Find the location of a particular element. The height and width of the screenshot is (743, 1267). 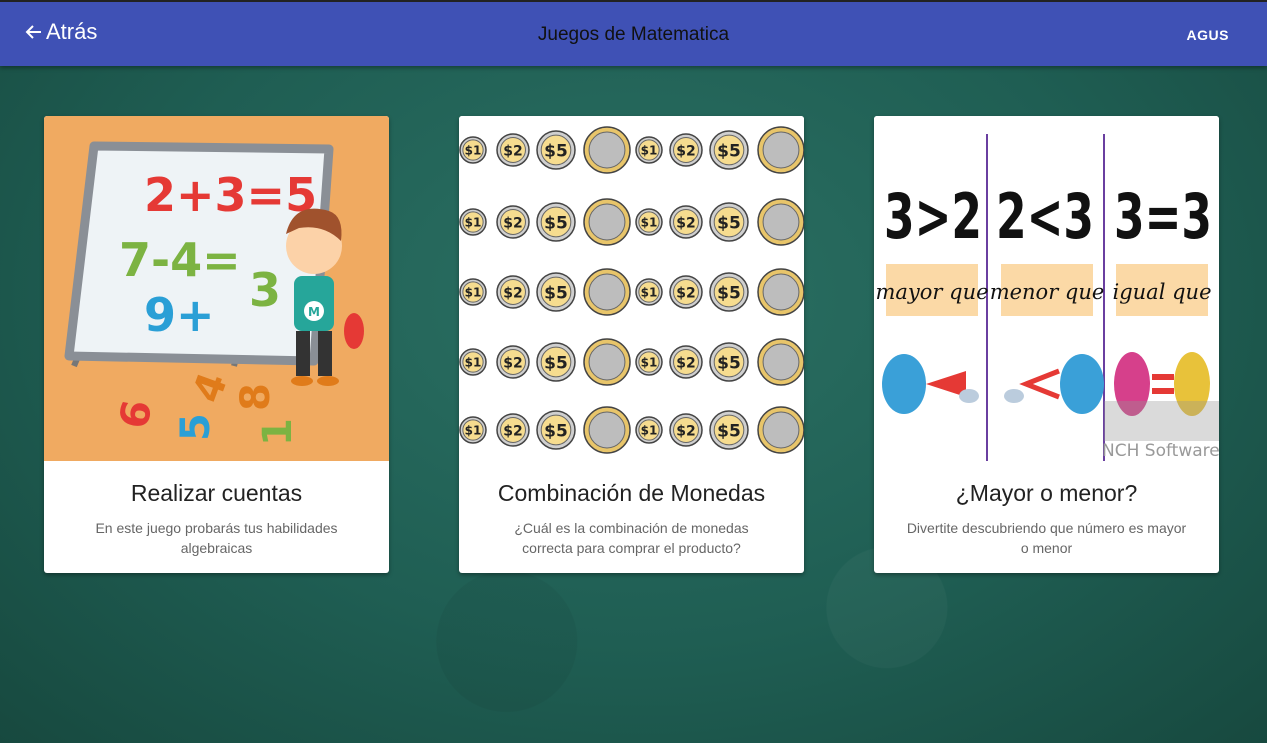

page-title: Juegos de Matematica is located at coordinates (633, 34).